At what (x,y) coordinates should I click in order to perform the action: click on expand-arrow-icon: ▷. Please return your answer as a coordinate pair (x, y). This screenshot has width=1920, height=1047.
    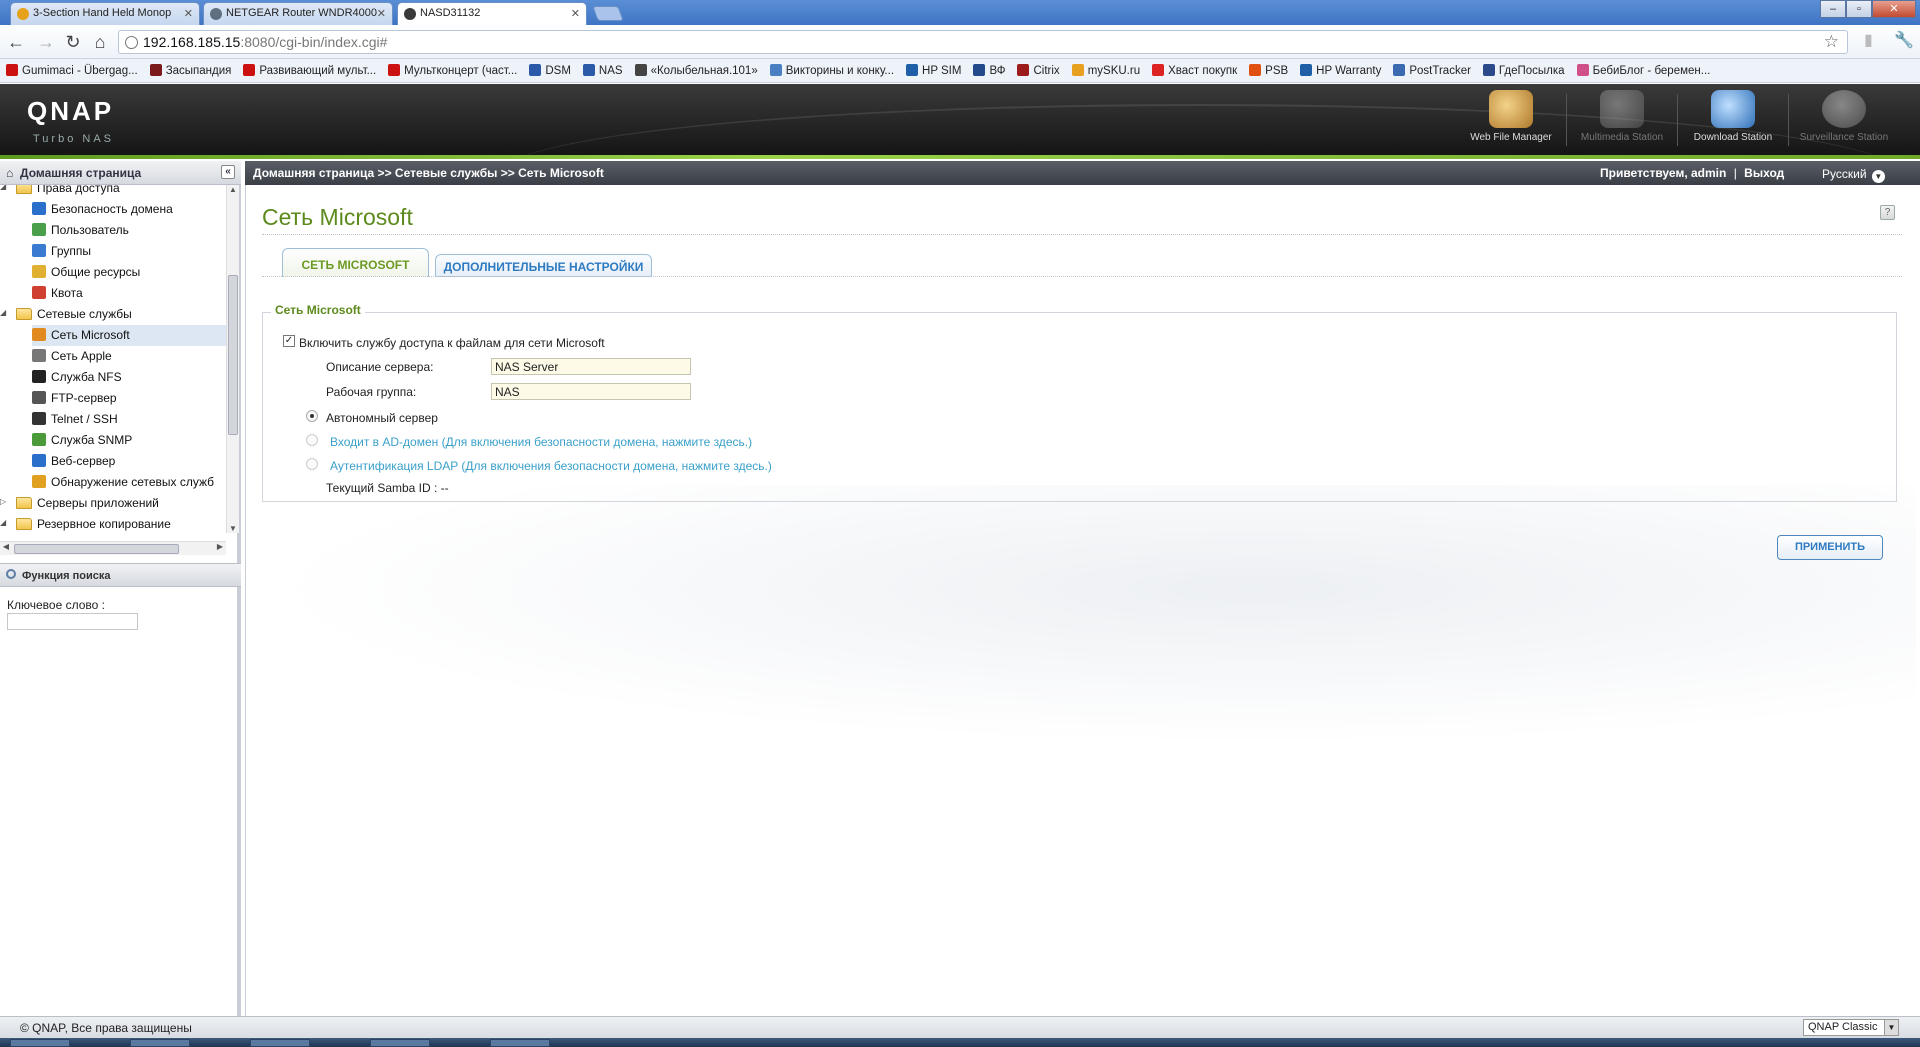
    Looking at the image, I should click on (3, 501).